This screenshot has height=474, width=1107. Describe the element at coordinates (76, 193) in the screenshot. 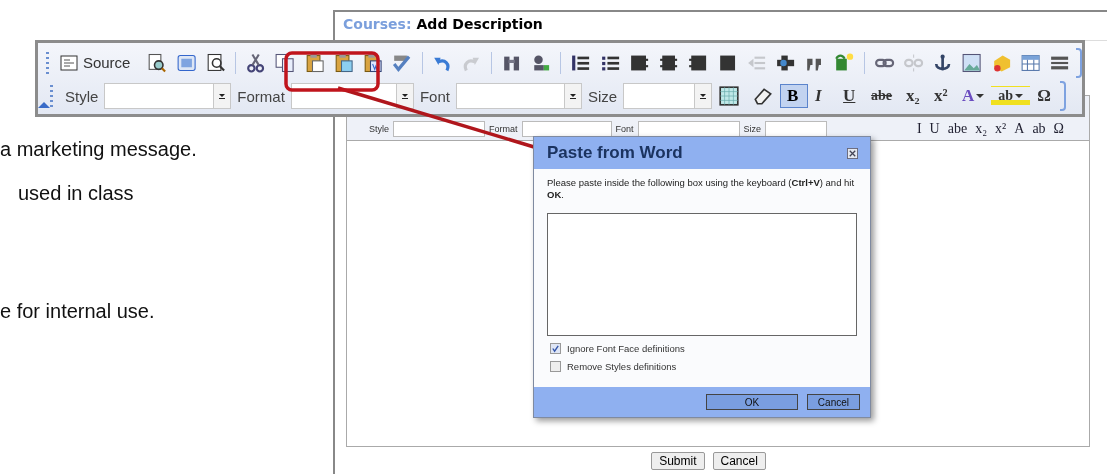

I see `body-text: used in class` at that location.